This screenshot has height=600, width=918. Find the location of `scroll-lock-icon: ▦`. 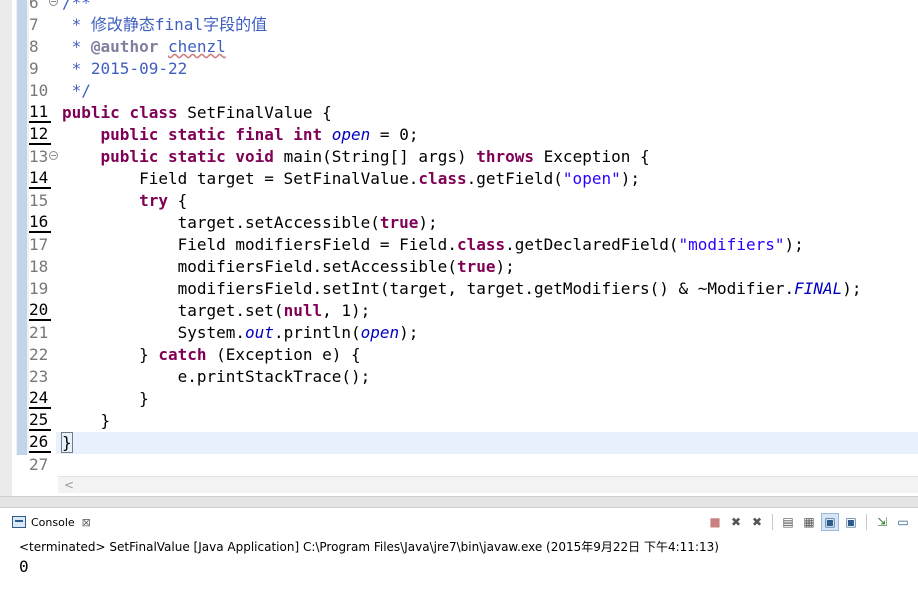

scroll-lock-icon: ▦ is located at coordinates (809, 522).